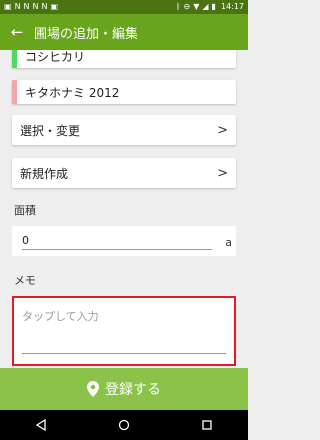  I want to click on crop-item-kitahonami: キタホナミ 2012, so click(124, 92).